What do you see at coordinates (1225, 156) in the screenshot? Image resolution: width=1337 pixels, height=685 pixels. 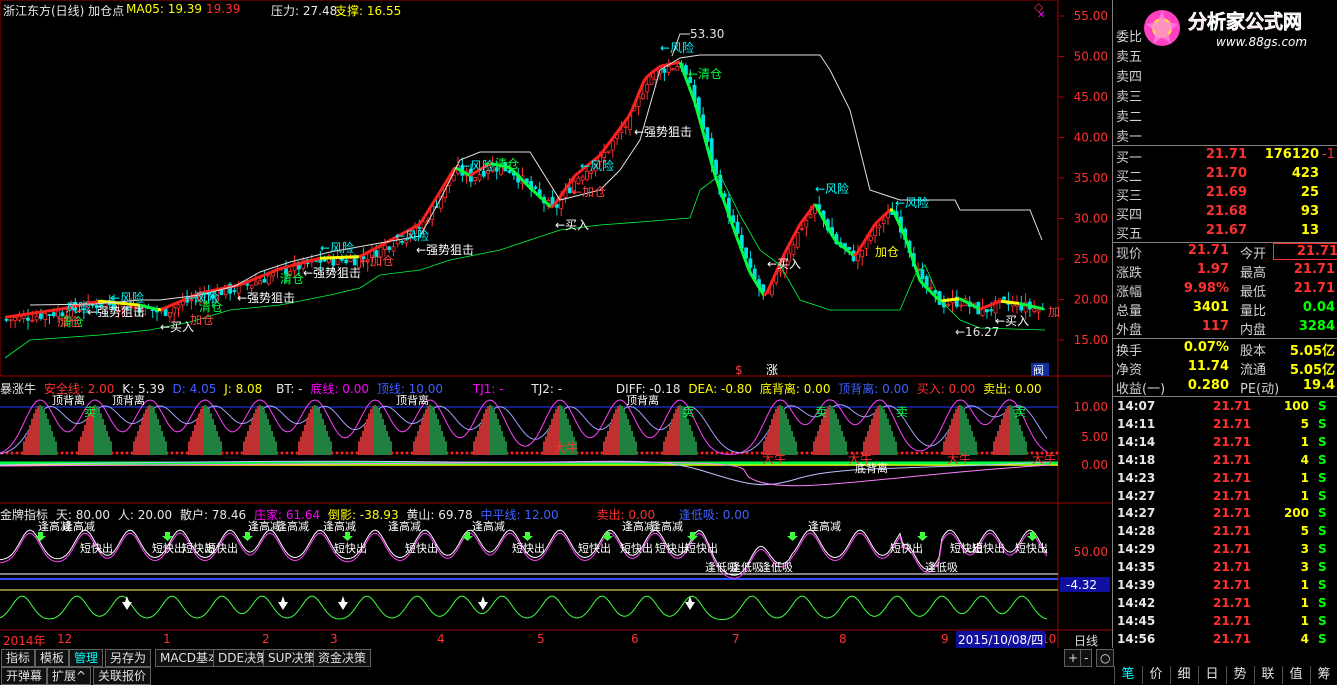 I see `bid-row: 买一 21.71 176120 -1` at bounding box center [1225, 156].